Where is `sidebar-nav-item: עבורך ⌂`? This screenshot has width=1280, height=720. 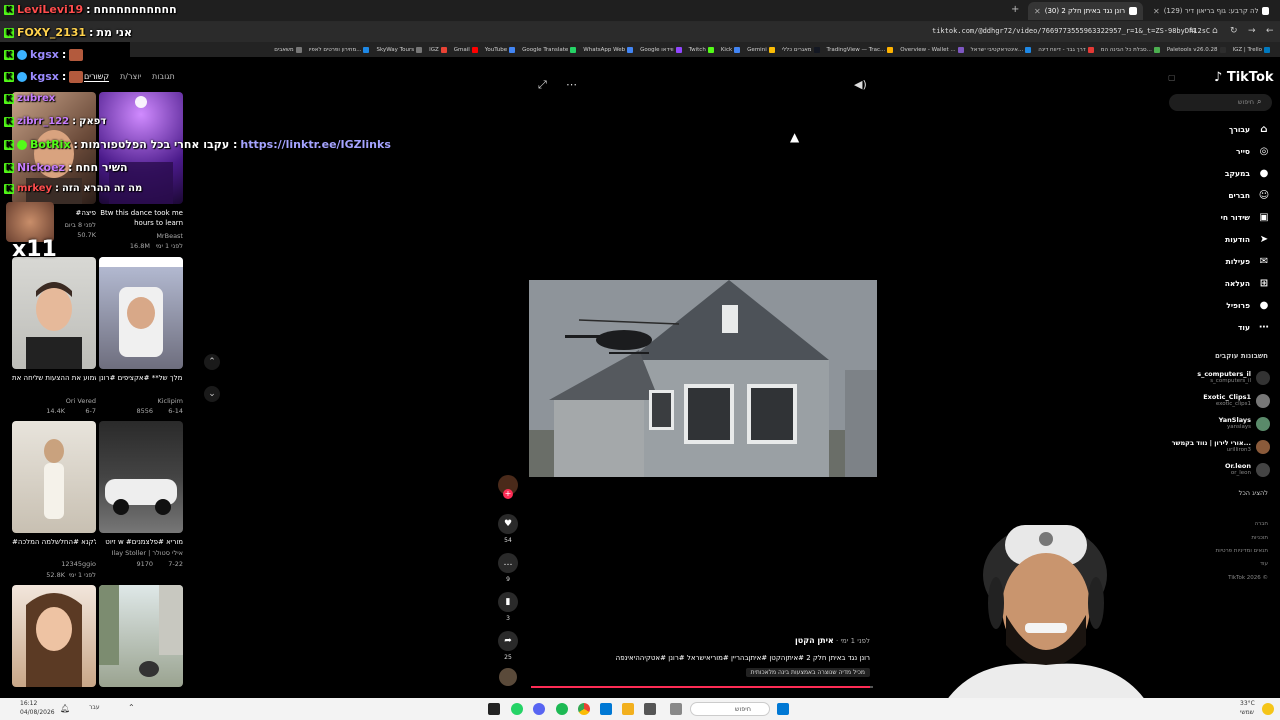 sidebar-nav-item: עבורך ⌂ is located at coordinates (1225, 129).